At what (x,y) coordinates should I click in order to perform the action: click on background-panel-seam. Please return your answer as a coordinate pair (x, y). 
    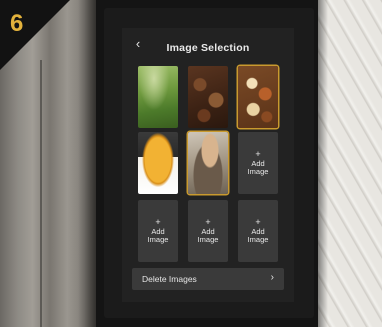
    Looking at the image, I should click on (41, 193).